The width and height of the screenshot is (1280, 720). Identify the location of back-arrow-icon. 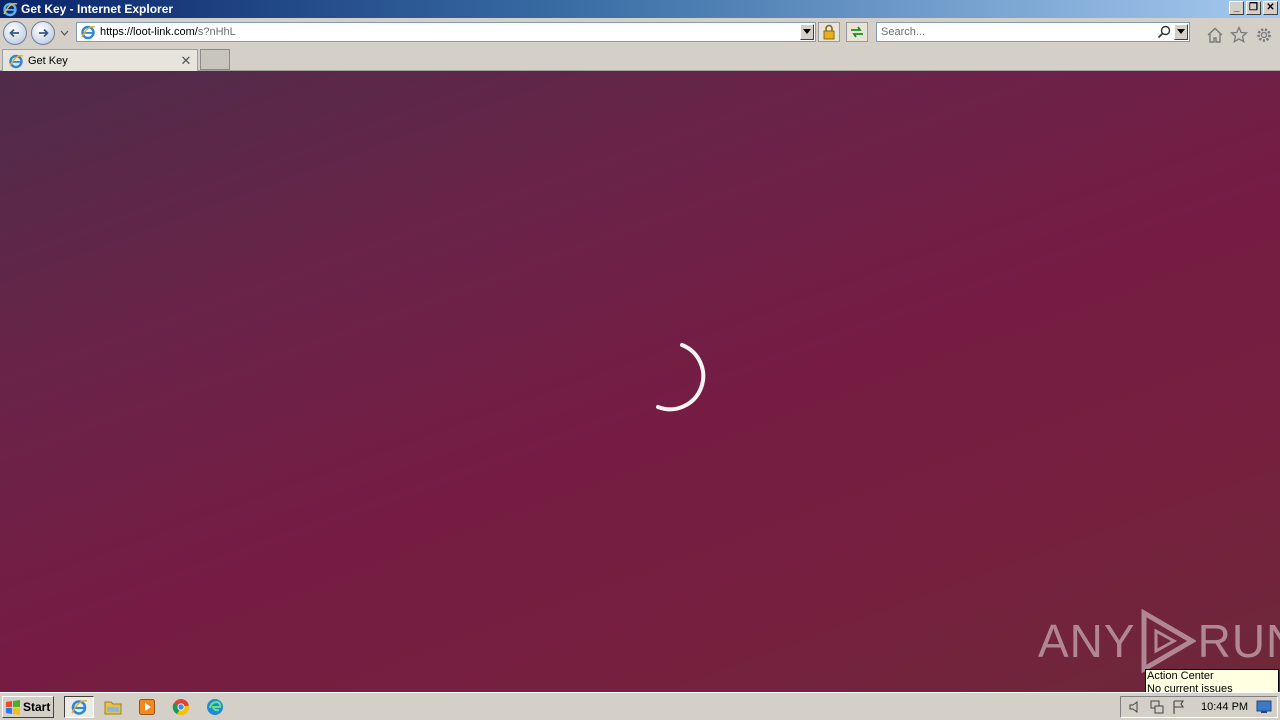
(14, 33).